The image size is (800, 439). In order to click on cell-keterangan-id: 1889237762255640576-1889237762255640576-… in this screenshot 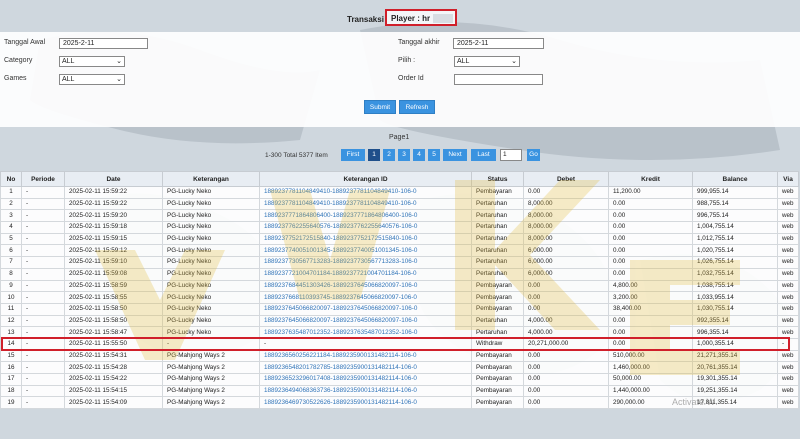, I will do `click(365, 227)`.